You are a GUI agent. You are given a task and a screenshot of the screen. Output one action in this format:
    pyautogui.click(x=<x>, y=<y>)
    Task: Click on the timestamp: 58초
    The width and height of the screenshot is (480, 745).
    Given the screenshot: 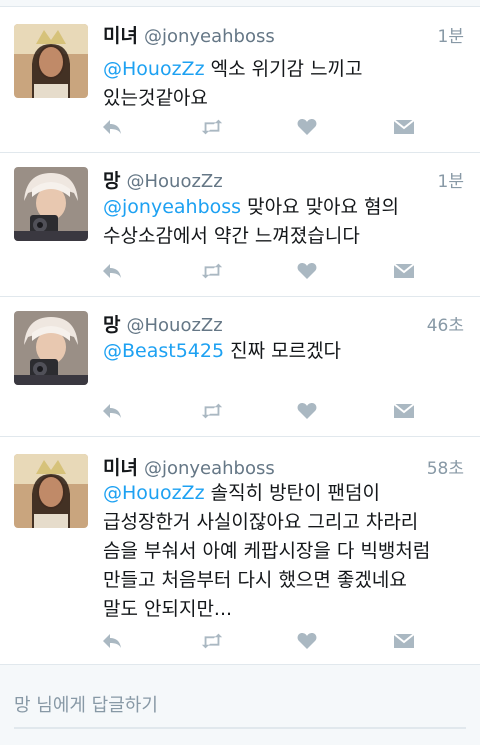 What is the action you would take?
    pyautogui.click(x=445, y=466)
    